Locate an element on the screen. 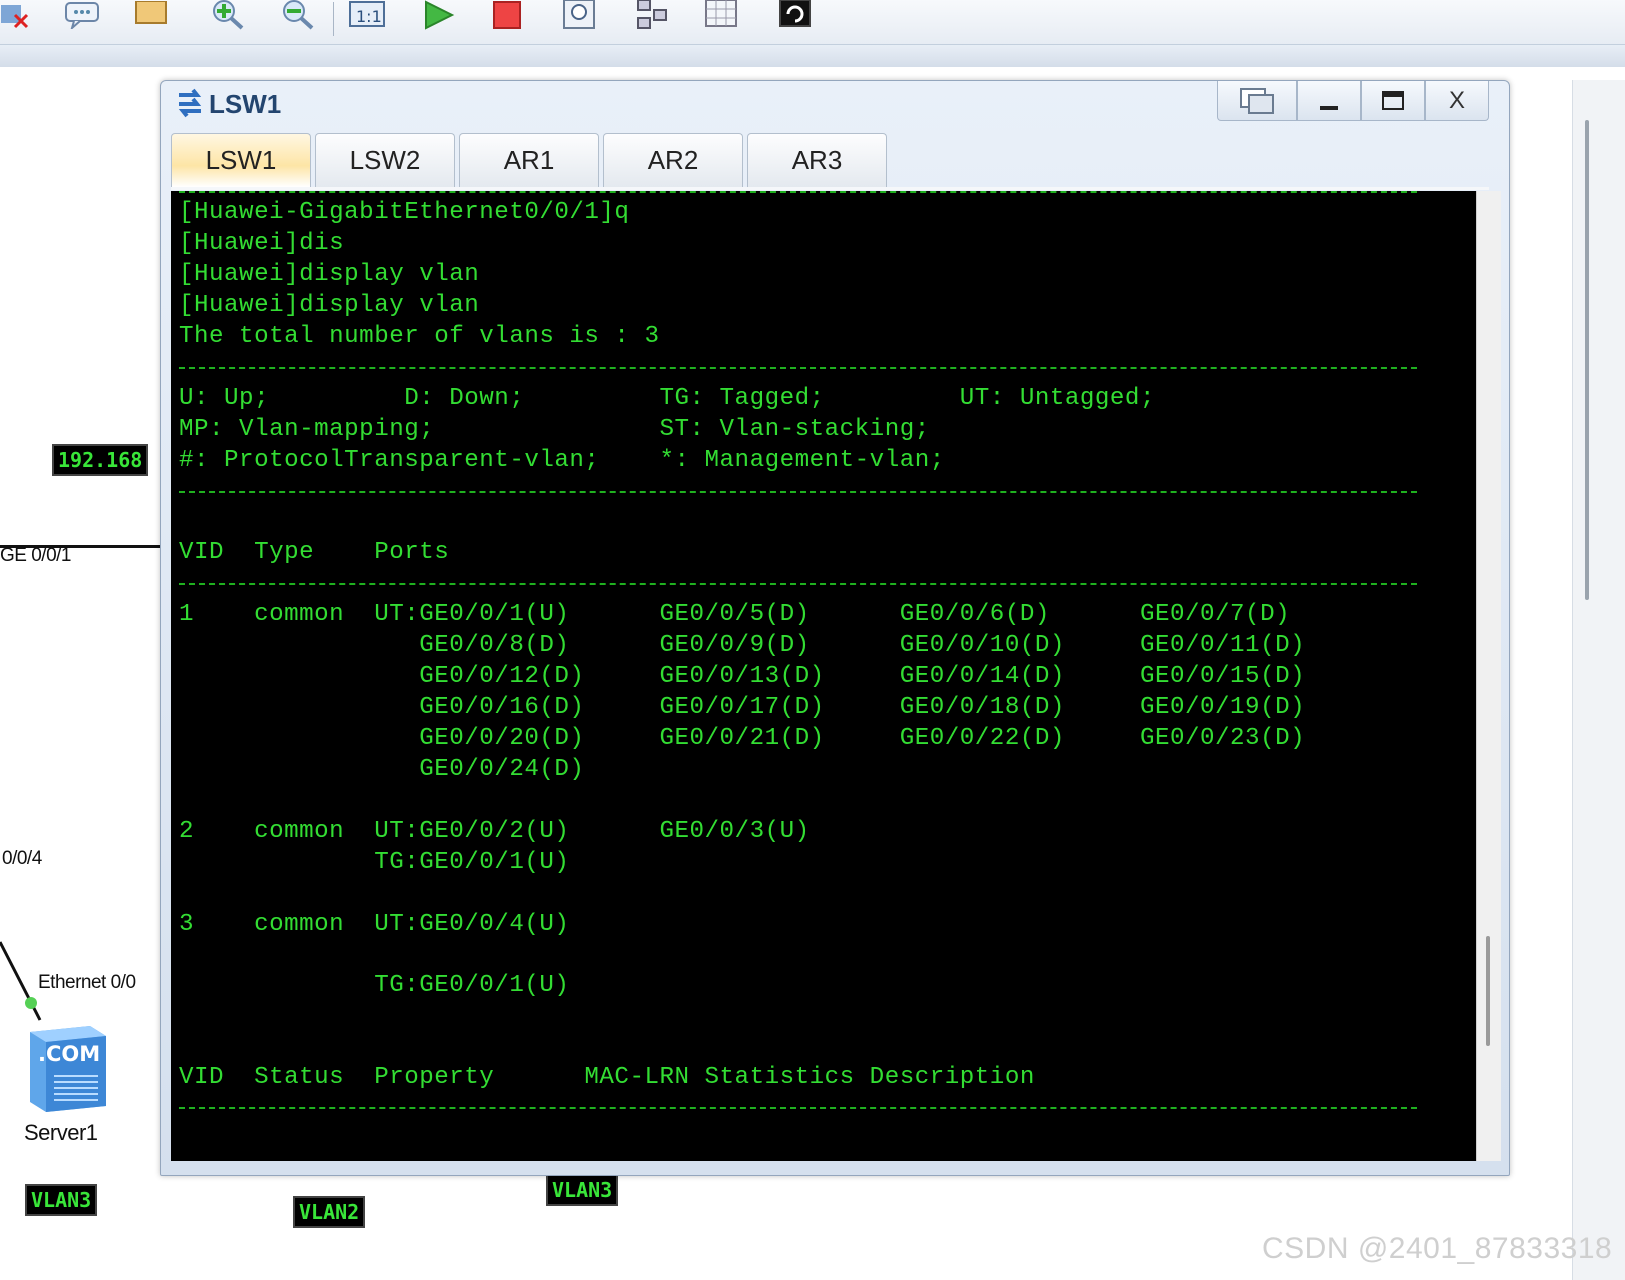 Image resolution: width=1625 pixels, height=1280 pixels. topology-icon is located at coordinates (652, 15).